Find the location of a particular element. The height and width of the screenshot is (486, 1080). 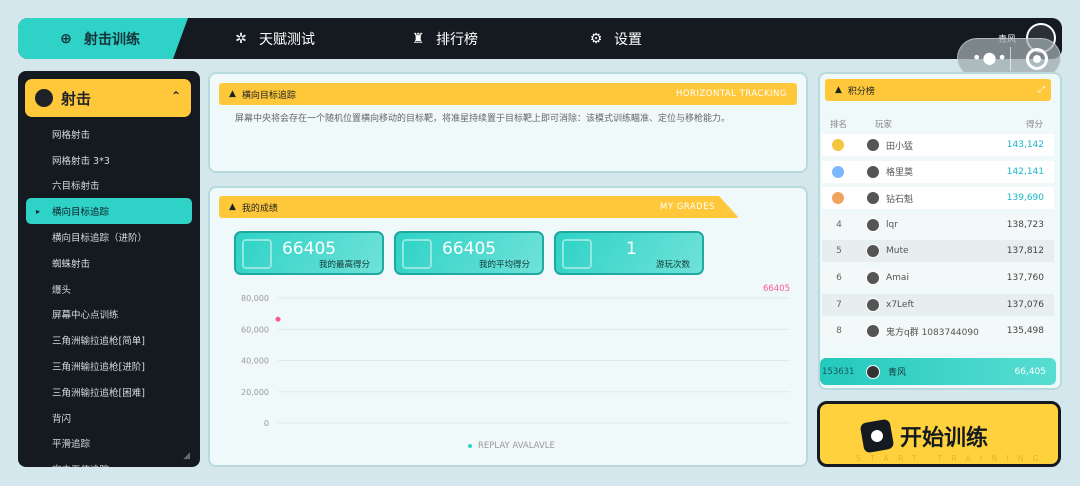

stat-card-average: 66405 我的平均得分 is located at coordinates (469, 253).